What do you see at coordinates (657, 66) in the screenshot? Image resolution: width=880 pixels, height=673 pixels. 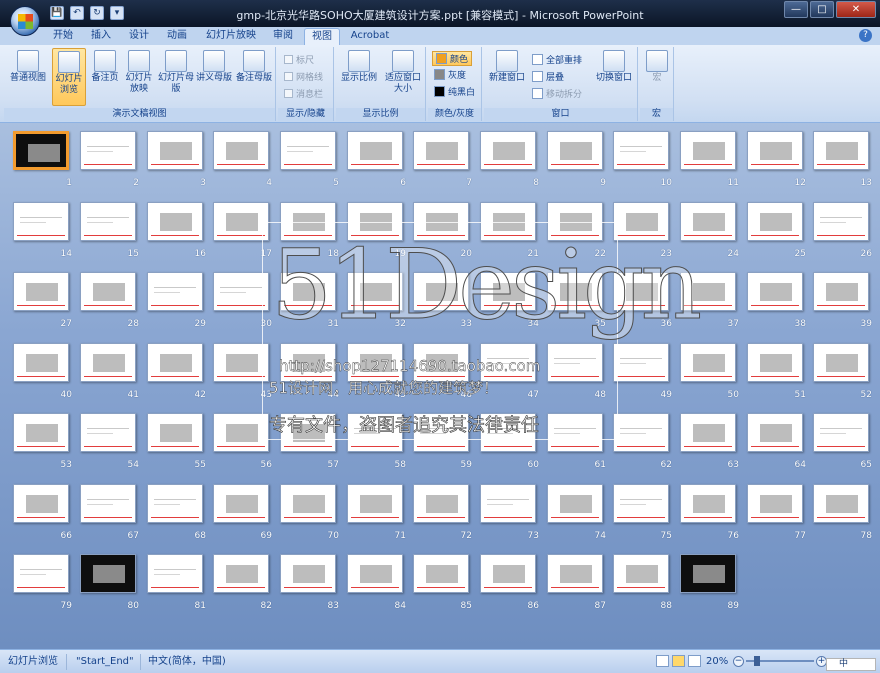 I see `macro-button: 宏` at bounding box center [657, 66].